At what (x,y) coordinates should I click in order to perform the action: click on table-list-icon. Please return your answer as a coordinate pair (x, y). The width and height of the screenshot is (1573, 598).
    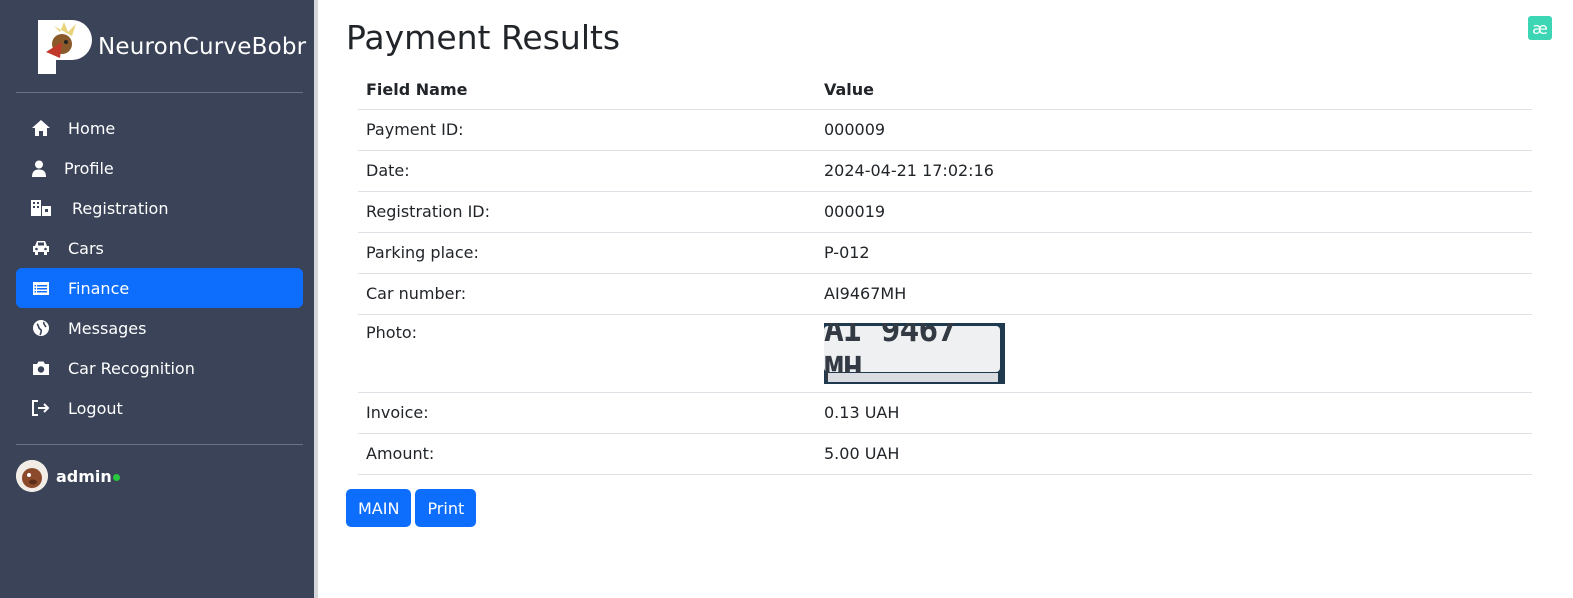
    Looking at the image, I should click on (41, 288).